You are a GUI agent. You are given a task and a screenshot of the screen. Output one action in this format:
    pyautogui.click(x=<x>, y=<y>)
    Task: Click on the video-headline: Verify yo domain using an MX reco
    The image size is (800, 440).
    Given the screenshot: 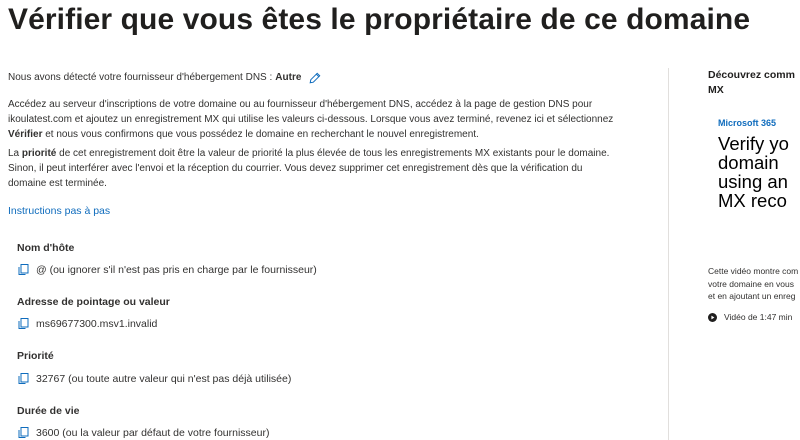 What is the action you would take?
    pyautogui.click(x=753, y=172)
    